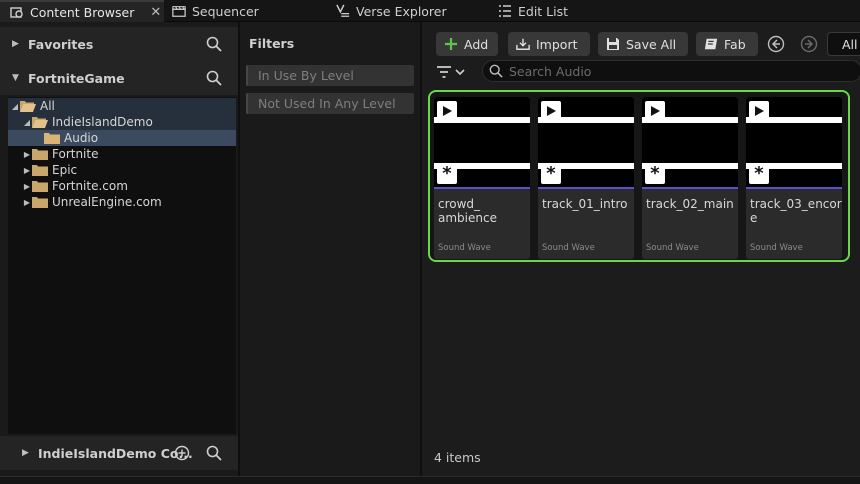 This screenshot has width=860, height=484. I want to click on tab-verse-explorer: Verse Explorer, so click(391, 11).